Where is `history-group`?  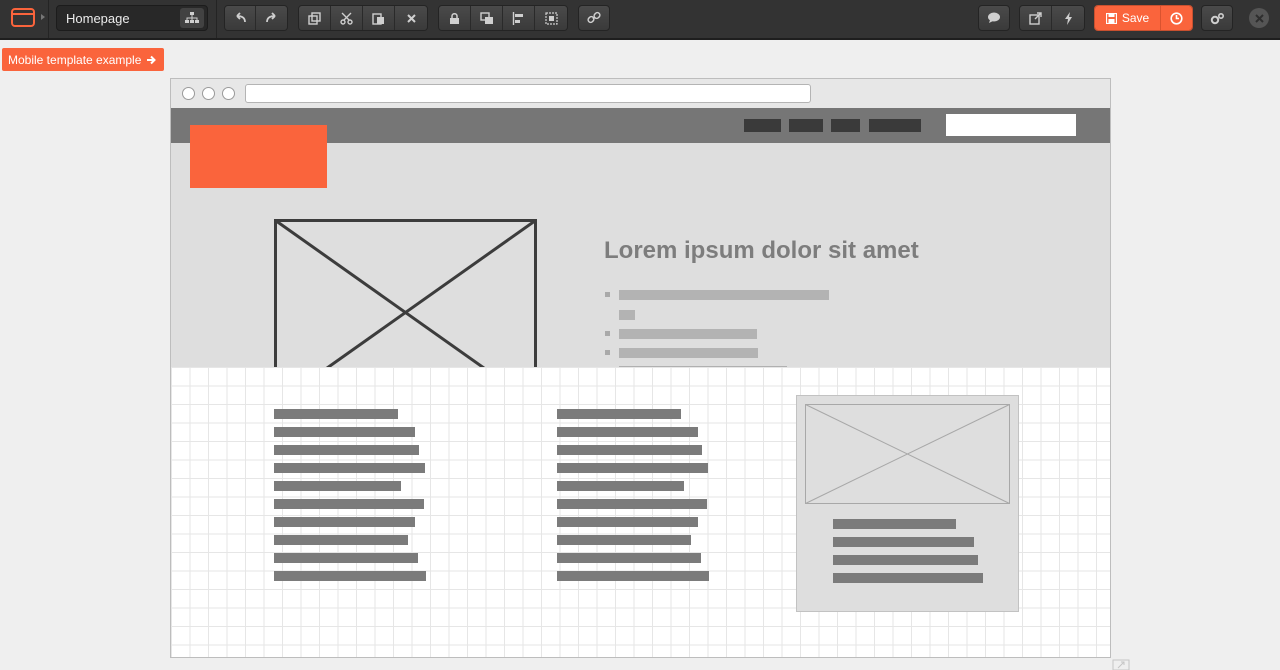
history-group is located at coordinates (256, 18).